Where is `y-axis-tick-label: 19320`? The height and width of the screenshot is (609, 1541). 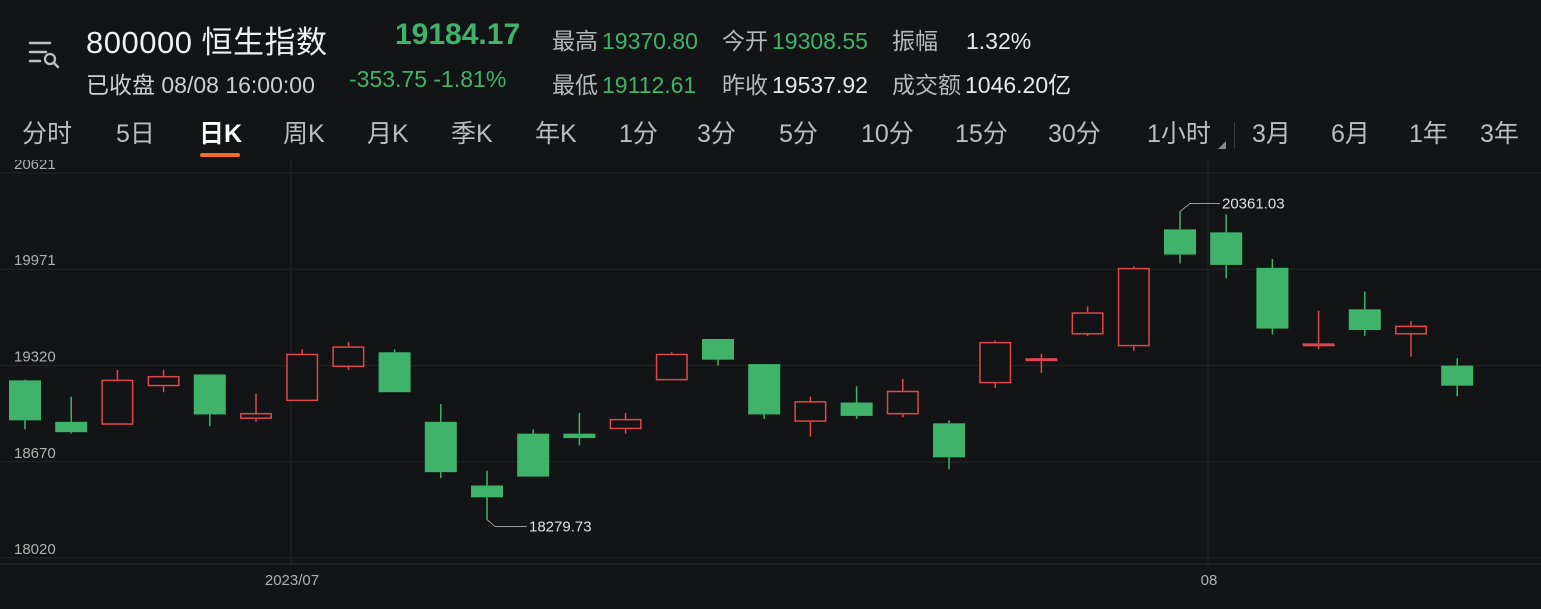
y-axis-tick-label: 19320 is located at coordinates (35, 357).